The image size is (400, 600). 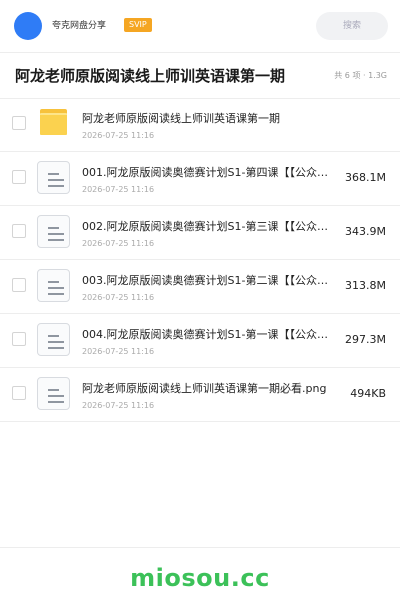 What do you see at coordinates (365, 177) in the screenshot?
I see `file-size: 368.1M` at bounding box center [365, 177].